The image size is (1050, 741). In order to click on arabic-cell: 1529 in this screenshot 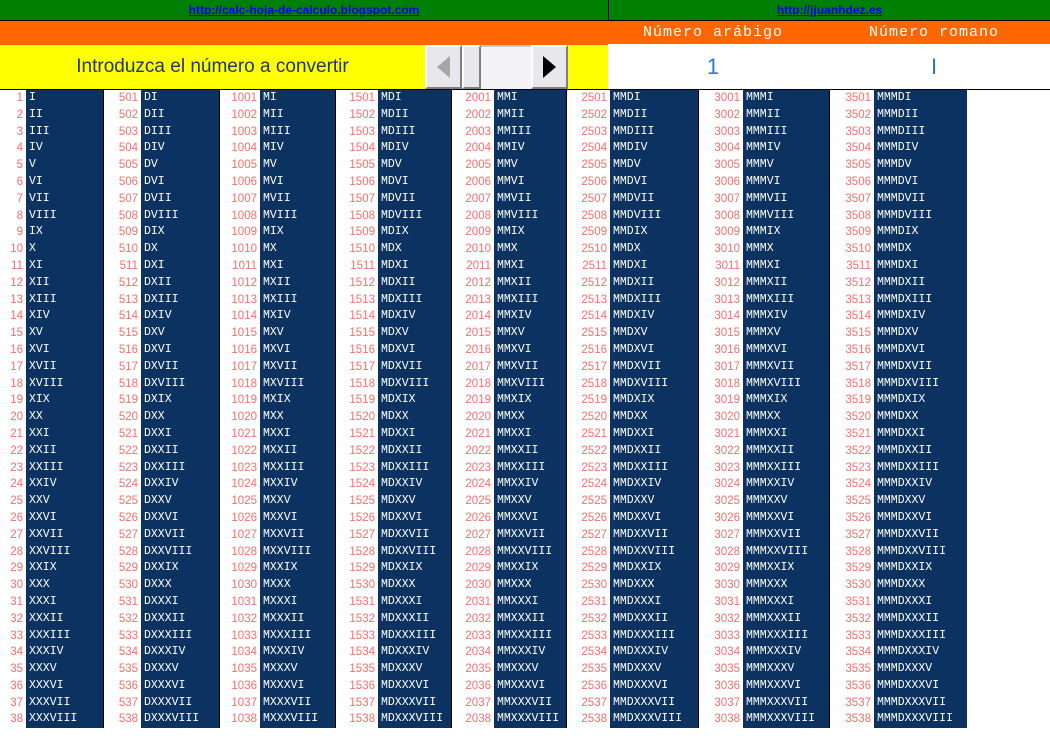, I will do `click(357, 569)`.